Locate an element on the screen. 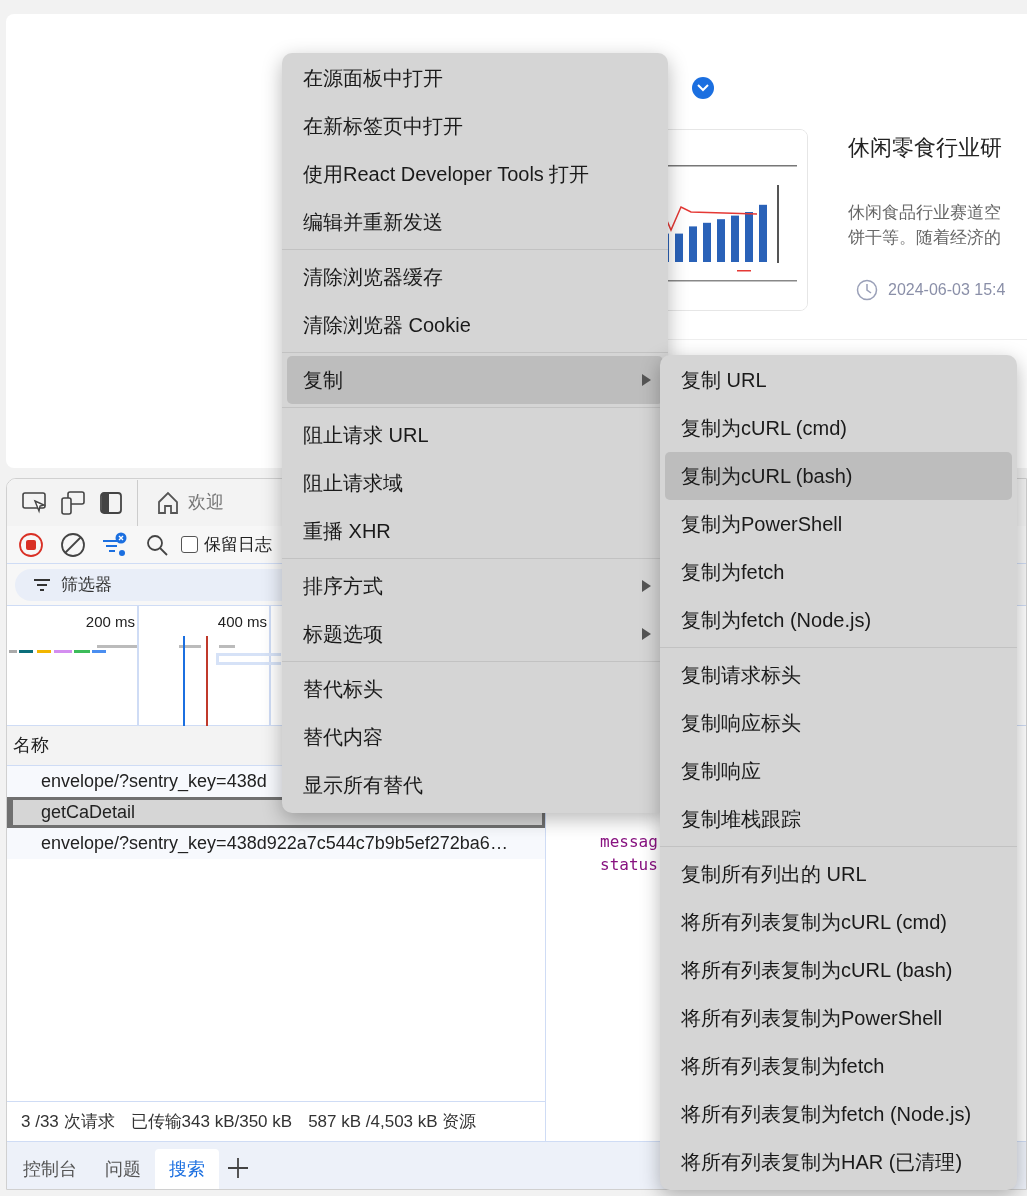 This screenshot has height=1196, width=1027. status-text: 3 /33 次请求 is located at coordinates (68, 1121).